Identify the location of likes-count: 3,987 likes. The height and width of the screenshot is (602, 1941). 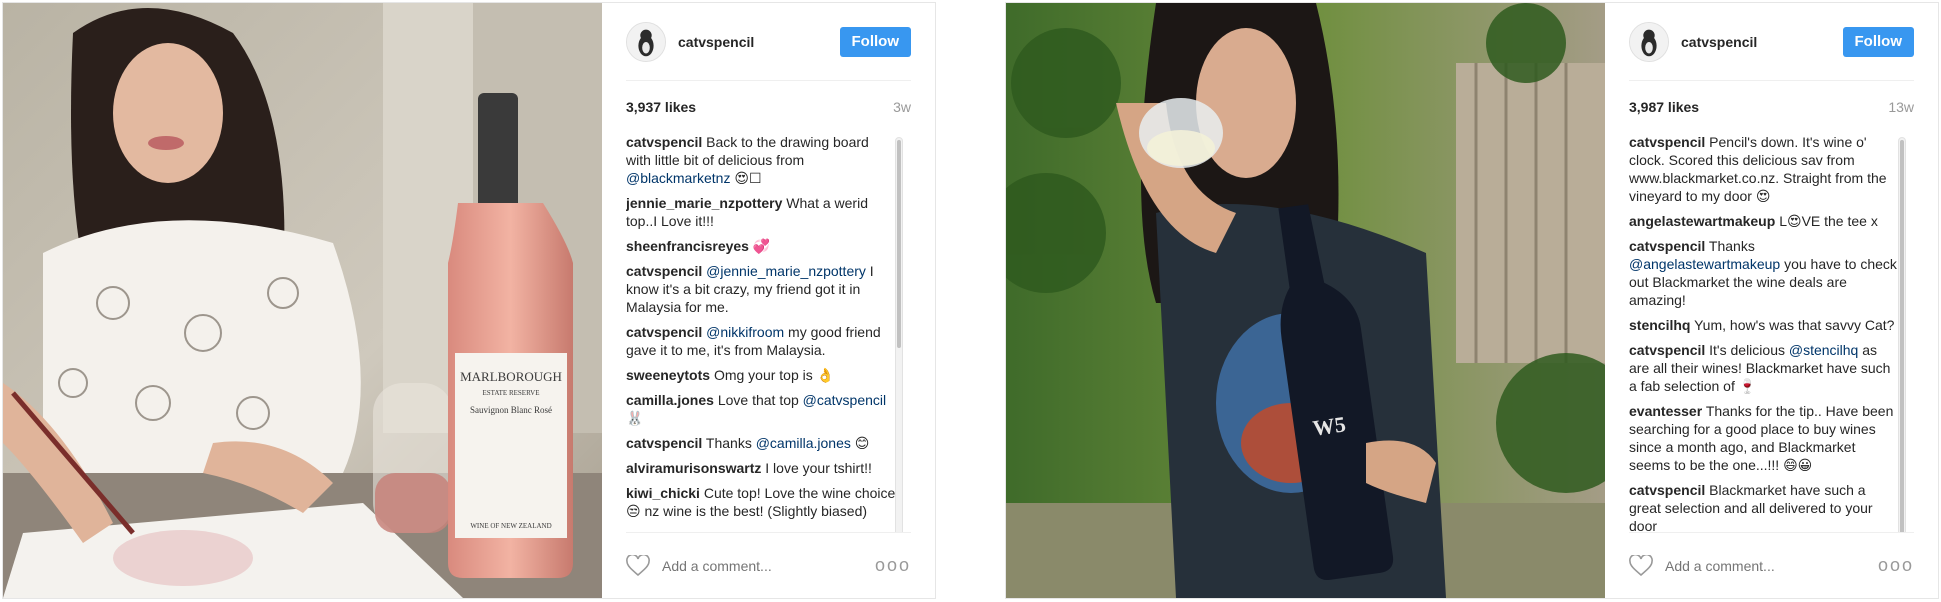
(1664, 107).